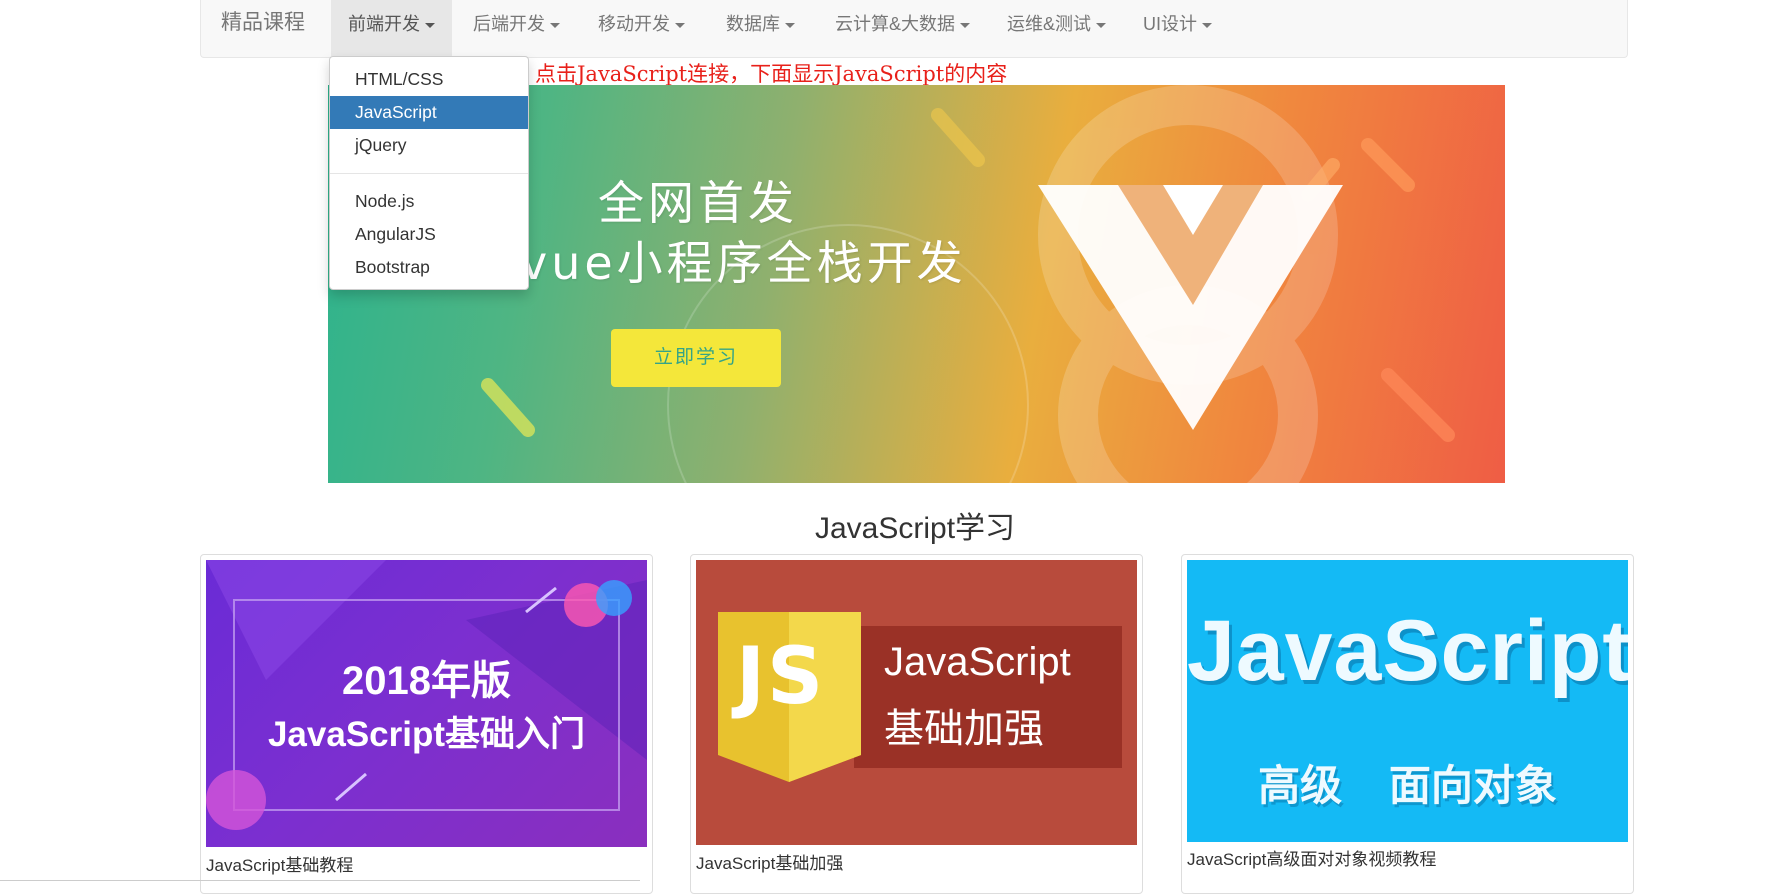  I want to click on dropdown-item-angularjs: AngularJS, so click(429, 234).